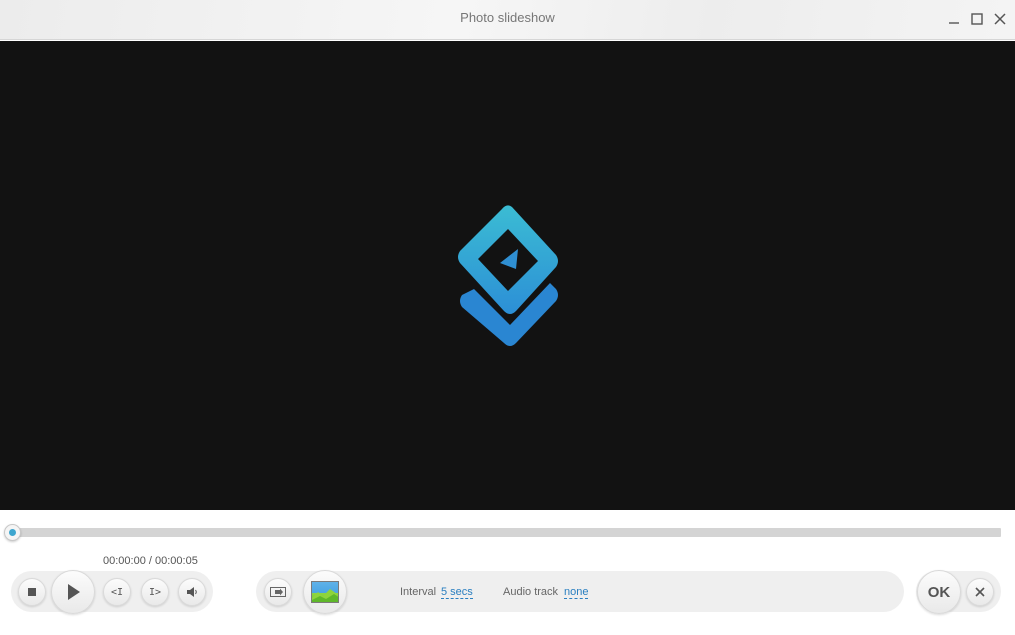 This screenshot has height=635, width=1015. What do you see at coordinates (502, 532) in the screenshot?
I see `seek-bar` at bounding box center [502, 532].